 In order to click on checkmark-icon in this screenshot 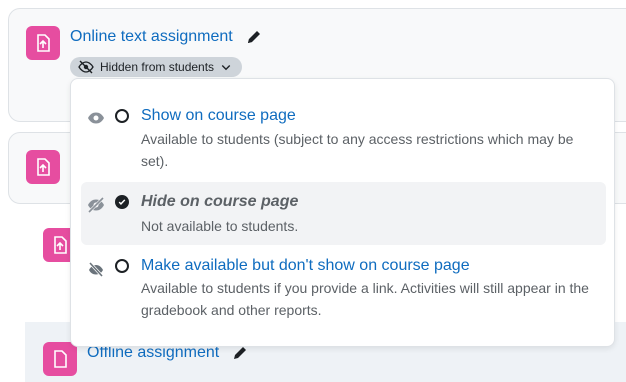, I will do `click(122, 202)`.